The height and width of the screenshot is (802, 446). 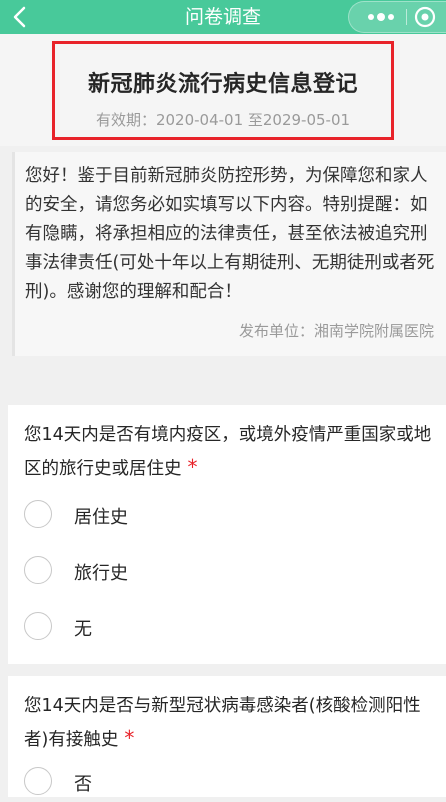 I want to click on publisher-label: 发布单位：湘南学院附属医院, so click(x=336, y=331).